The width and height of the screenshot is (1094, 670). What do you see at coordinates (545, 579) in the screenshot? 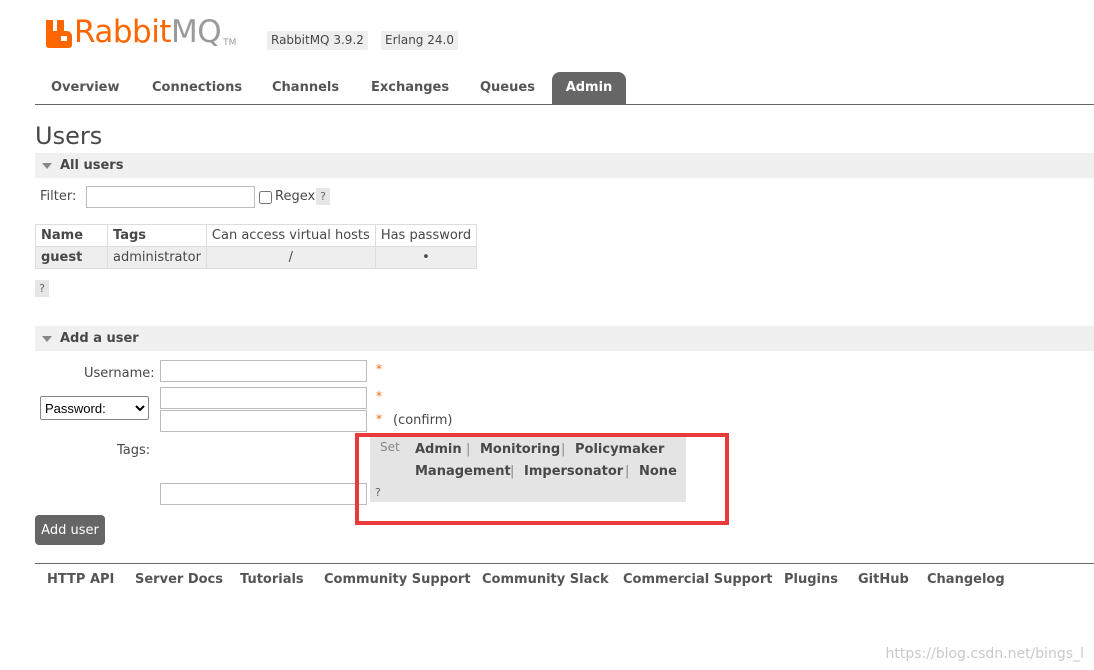
I see `footer-link-community-slack: Community Slack` at bounding box center [545, 579].